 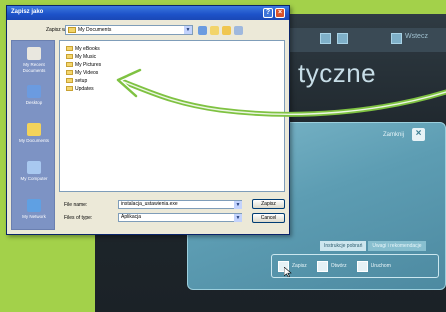 What do you see at coordinates (288, 272) in the screenshot?
I see `mouse-cursor-icon` at bounding box center [288, 272].